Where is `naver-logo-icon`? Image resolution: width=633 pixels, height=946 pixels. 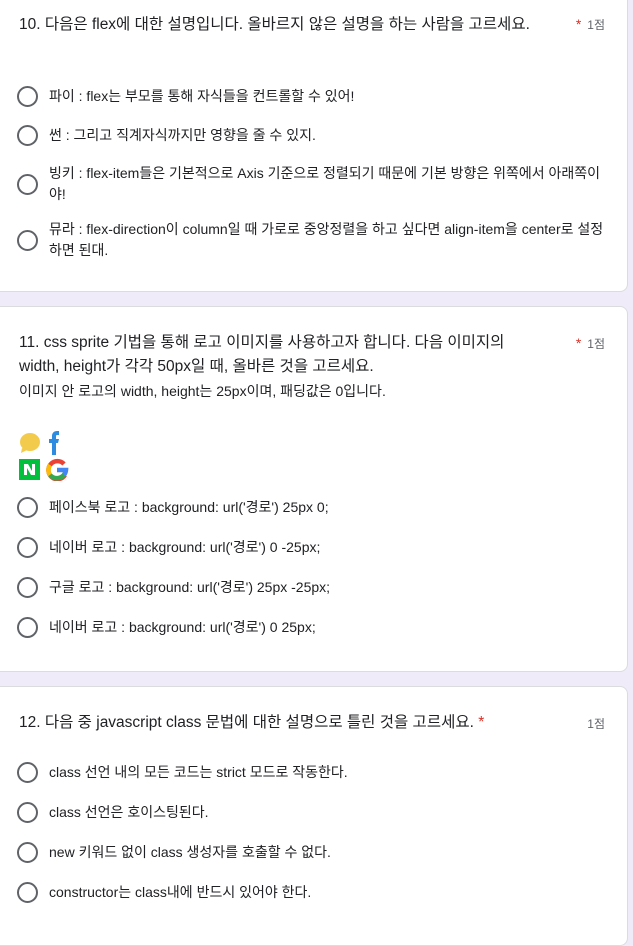 naver-logo-icon is located at coordinates (29, 469).